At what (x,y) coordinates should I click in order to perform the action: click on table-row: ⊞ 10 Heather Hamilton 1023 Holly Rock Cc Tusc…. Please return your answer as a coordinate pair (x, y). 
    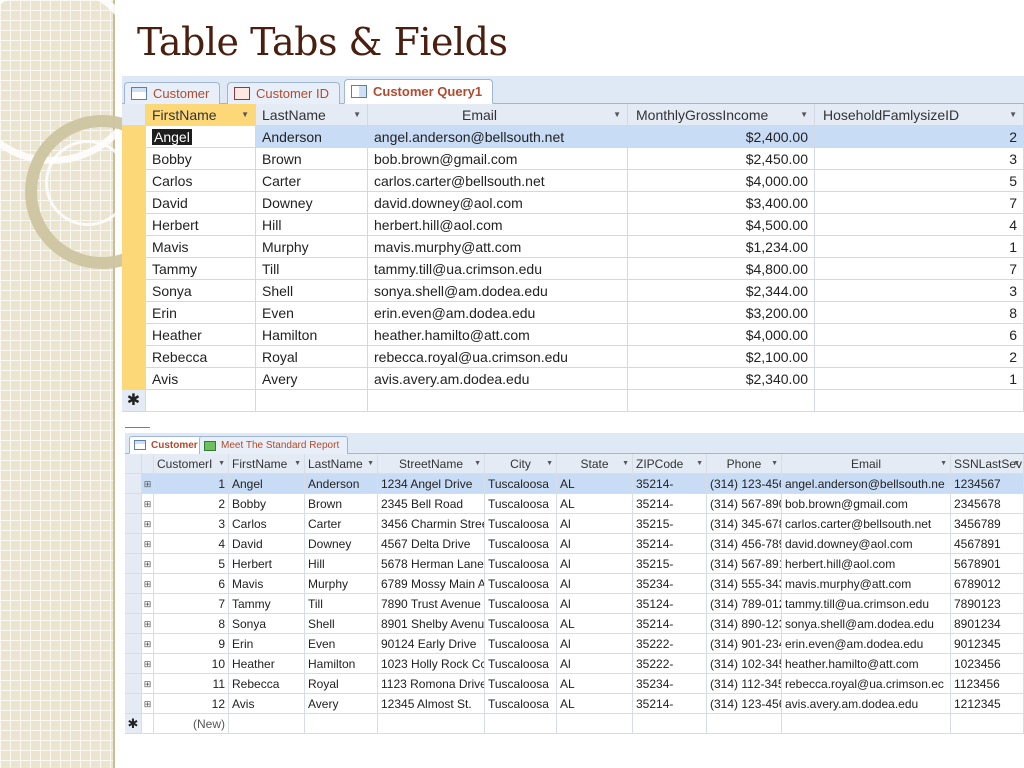
    Looking at the image, I should click on (574, 664).